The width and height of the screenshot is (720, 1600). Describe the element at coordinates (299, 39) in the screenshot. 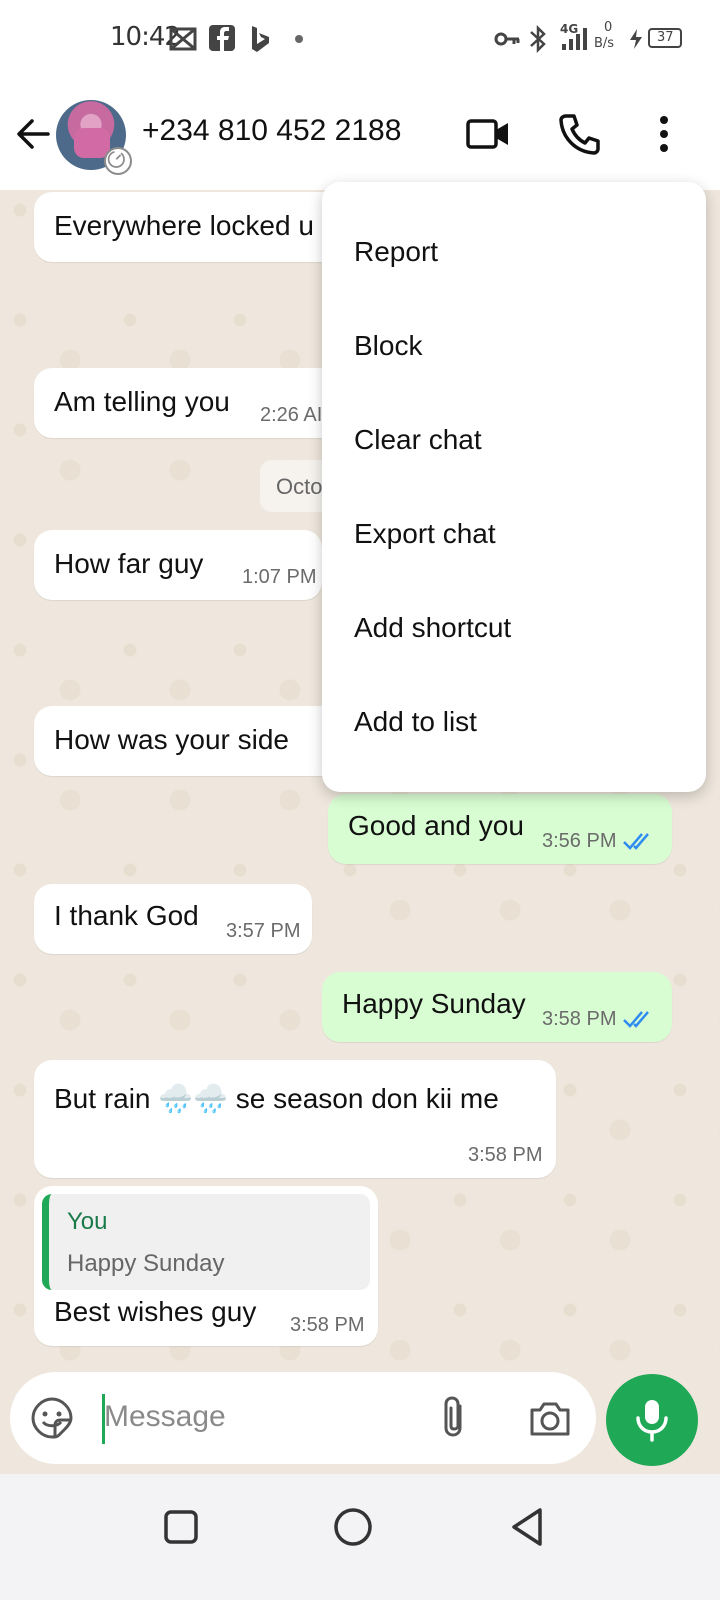

I see `dot-icon` at that location.